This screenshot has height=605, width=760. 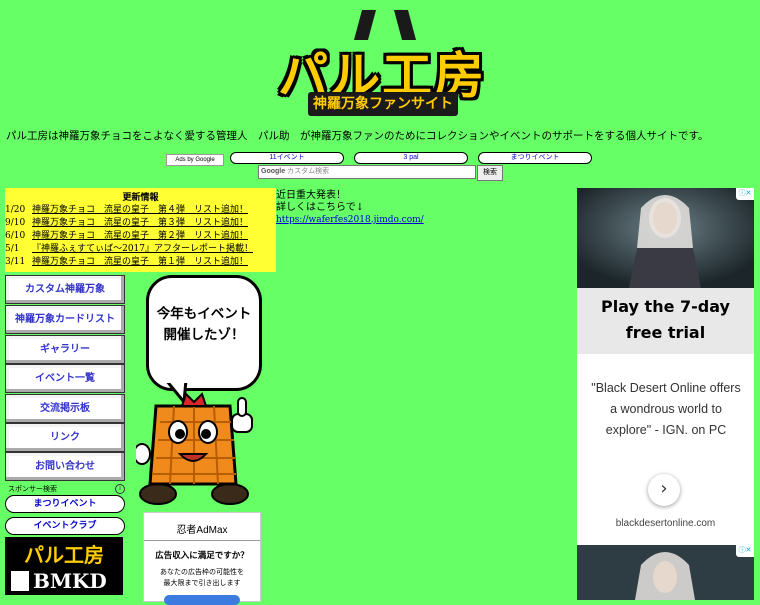 What do you see at coordinates (320, 207) in the screenshot?
I see `announce-line2: 詳しくはこちらで↓` at bounding box center [320, 207].